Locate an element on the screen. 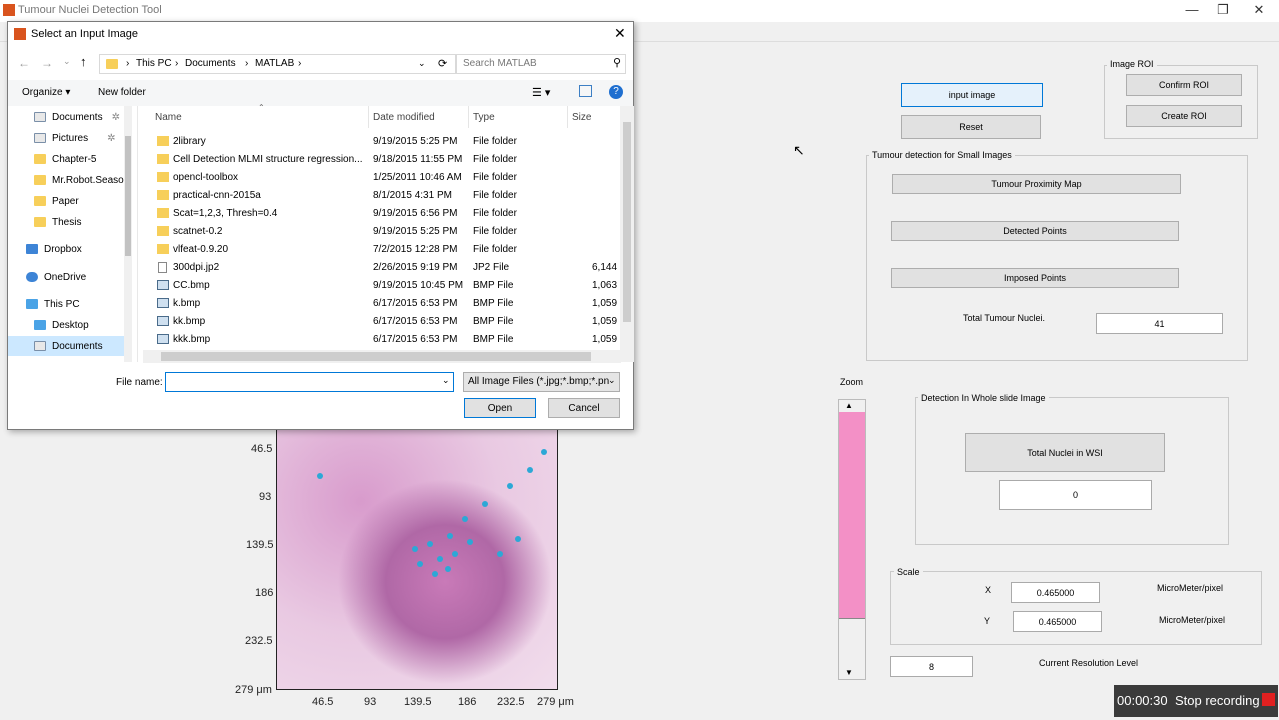 The height and width of the screenshot is (720, 1279). cancel-button: Cancel is located at coordinates (584, 408).